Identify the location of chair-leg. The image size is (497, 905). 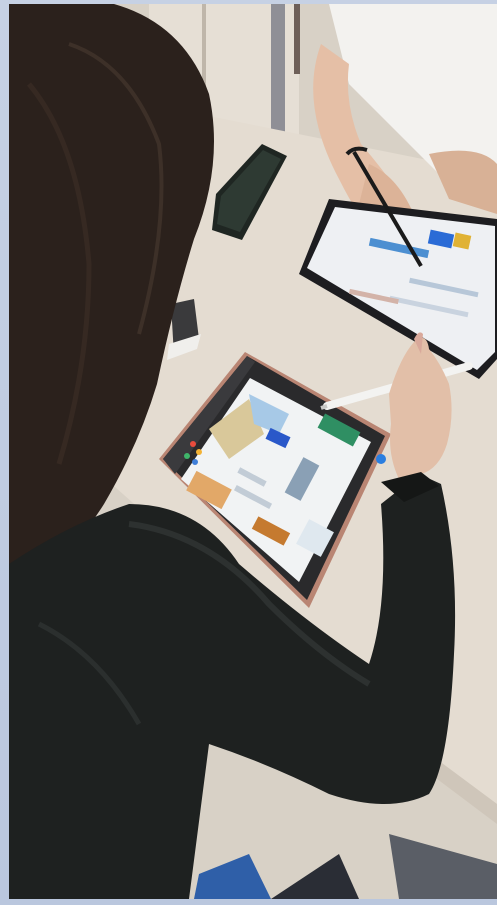
(278, 74).